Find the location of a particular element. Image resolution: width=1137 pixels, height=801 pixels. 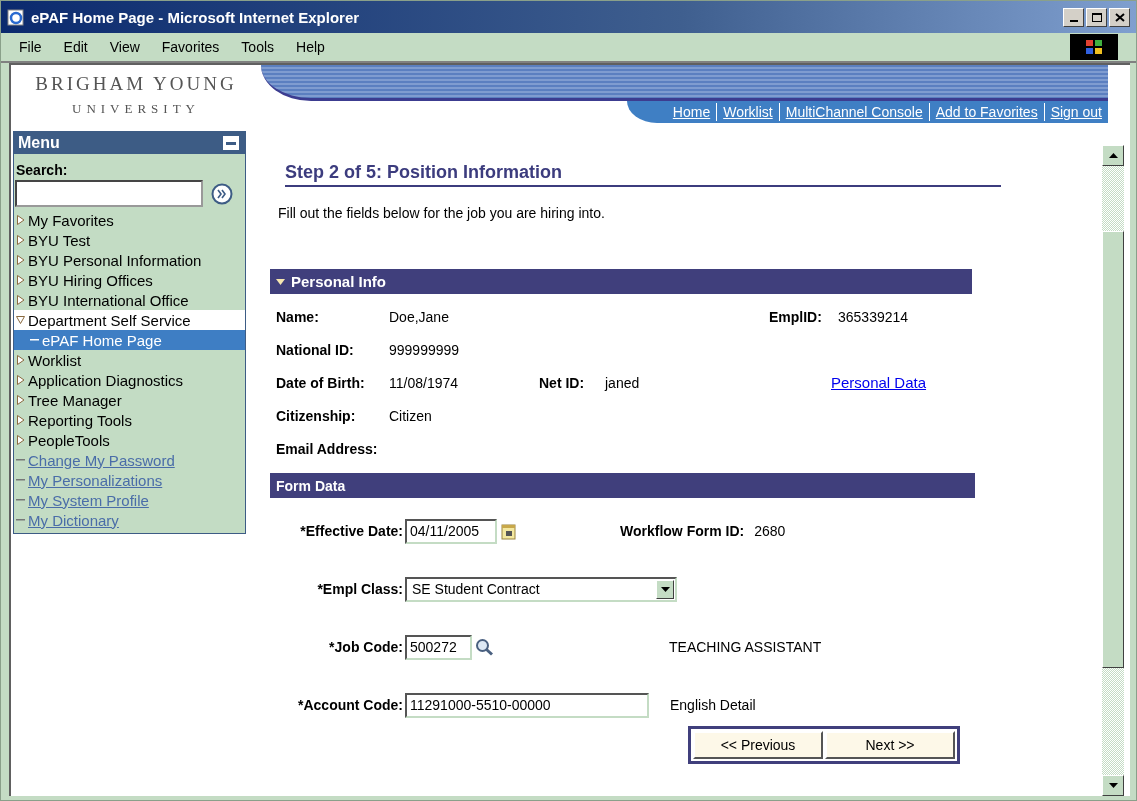

minus-icon is located at coordinates (231, 143).